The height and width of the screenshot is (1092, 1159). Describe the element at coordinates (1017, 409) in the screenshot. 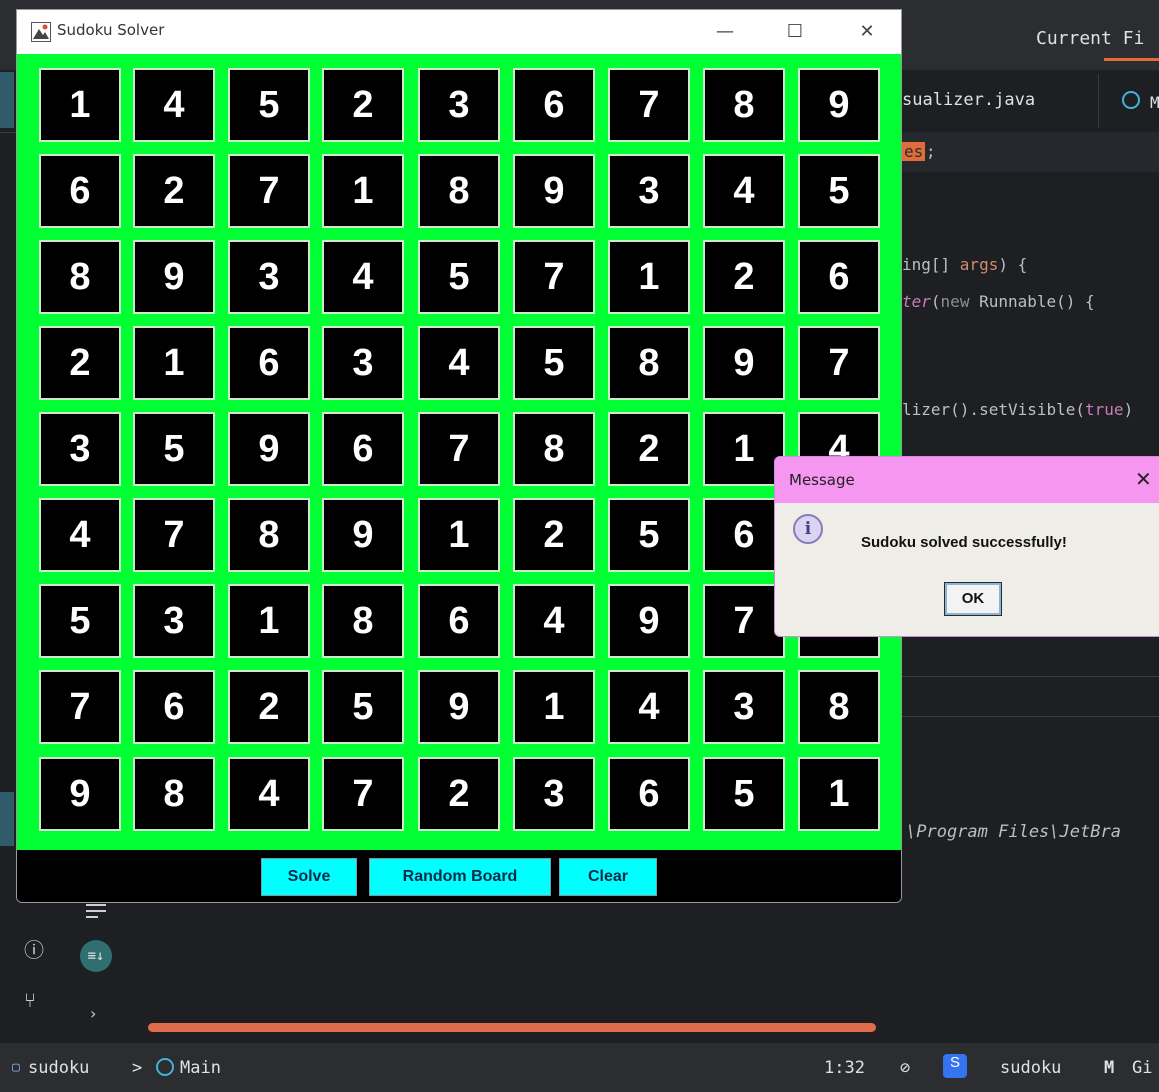

I see `code-line-setvisible: lizer().setVisible(true)` at that location.